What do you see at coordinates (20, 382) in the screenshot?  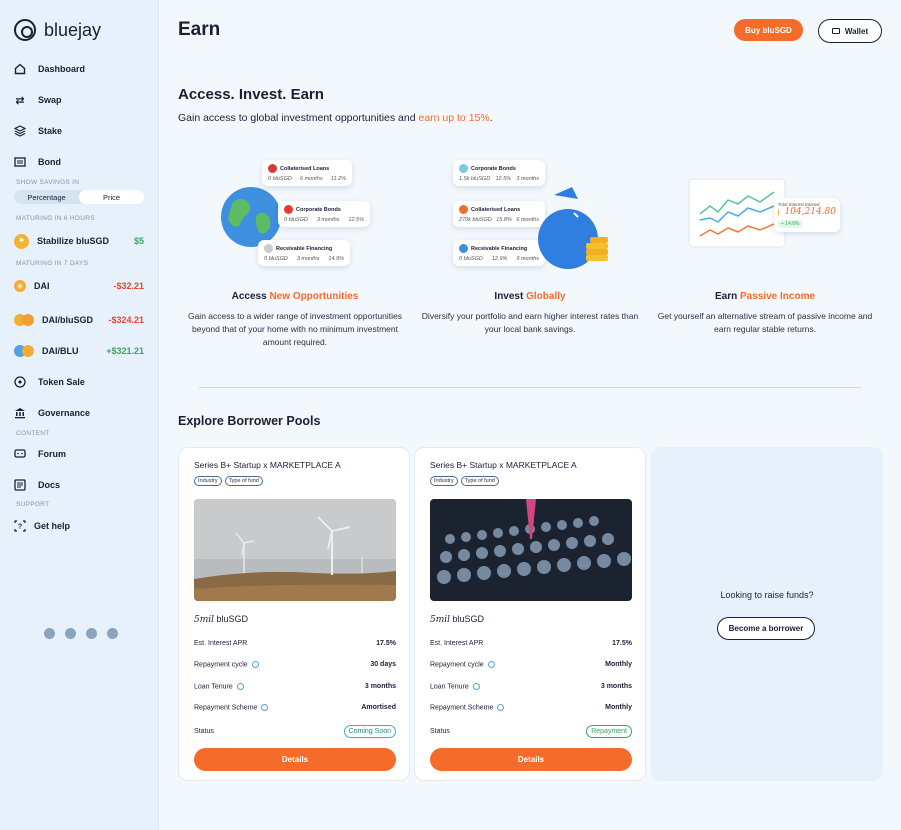 I see `token-icon` at bounding box center [20, 382].